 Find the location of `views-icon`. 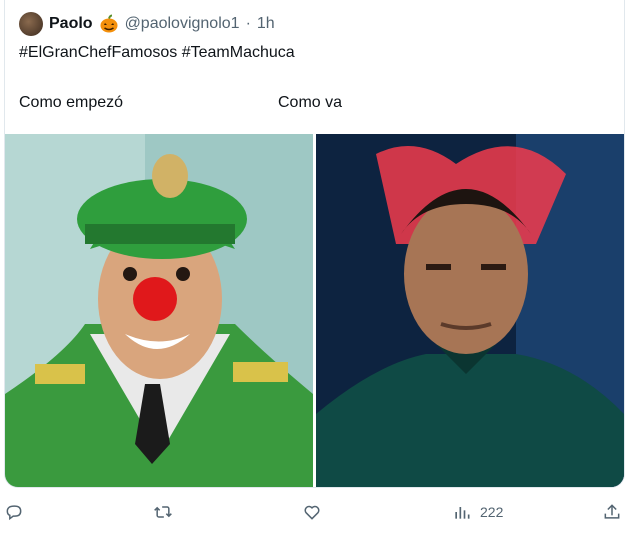

views-icon is located at coordinates (462, 513).